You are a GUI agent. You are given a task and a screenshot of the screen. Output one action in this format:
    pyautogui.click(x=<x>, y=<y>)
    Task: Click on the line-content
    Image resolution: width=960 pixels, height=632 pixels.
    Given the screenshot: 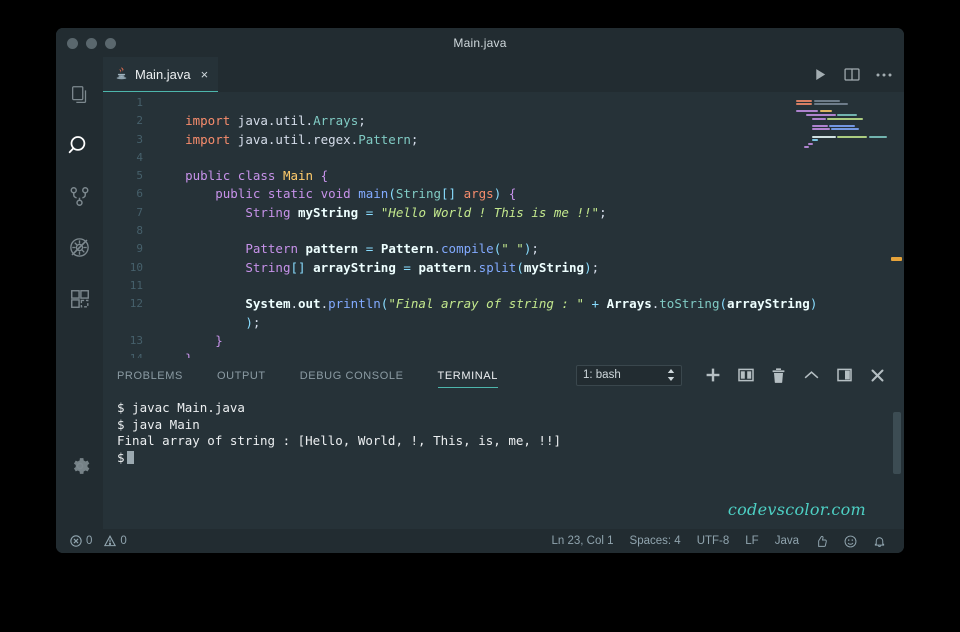 What is the action you would take?
    pyautogui.click(x=529, y=286)
    